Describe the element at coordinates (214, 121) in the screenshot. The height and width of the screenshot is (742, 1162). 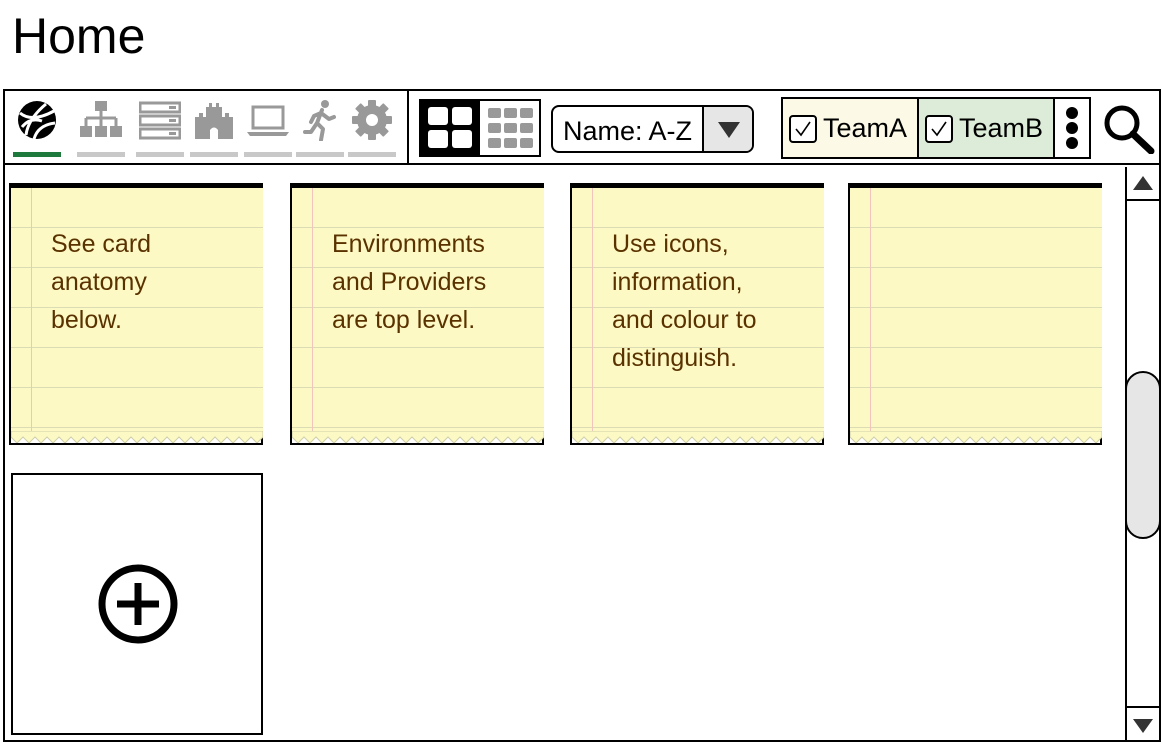
I see `castle-icon` at that location.